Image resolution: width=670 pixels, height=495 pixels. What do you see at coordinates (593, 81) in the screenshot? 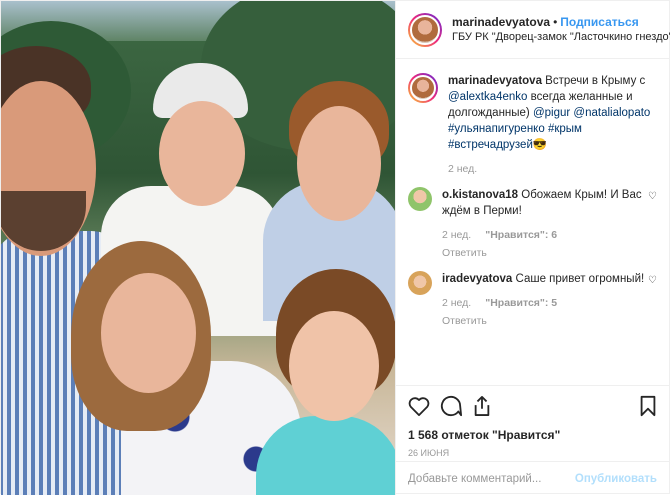
I see `caption-text-1: Встречи в Крыму с` at bounding box center [593, 81].